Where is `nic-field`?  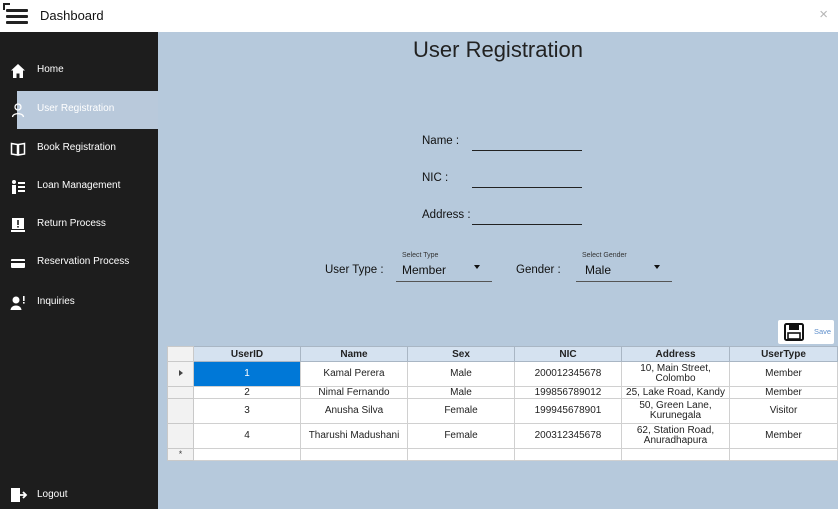 nic-field is located at coordinates (527, 187).